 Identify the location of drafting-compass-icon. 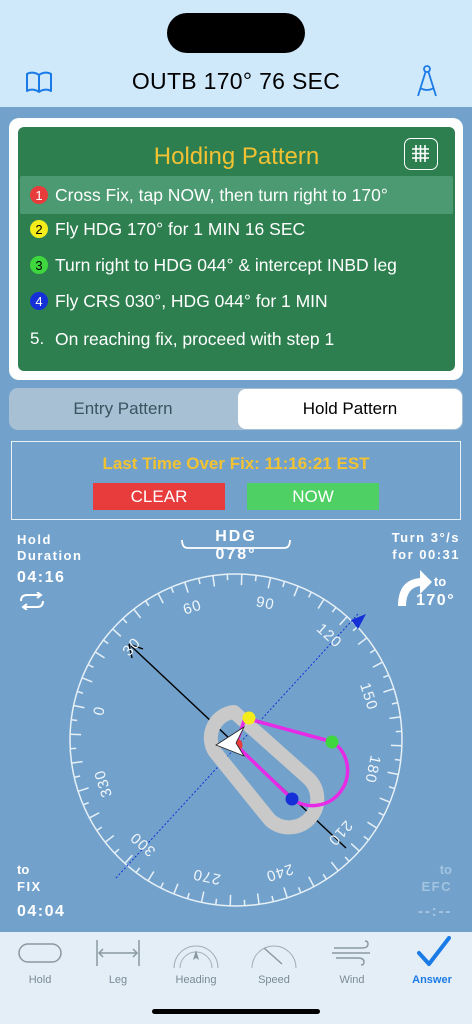
(427, 81).